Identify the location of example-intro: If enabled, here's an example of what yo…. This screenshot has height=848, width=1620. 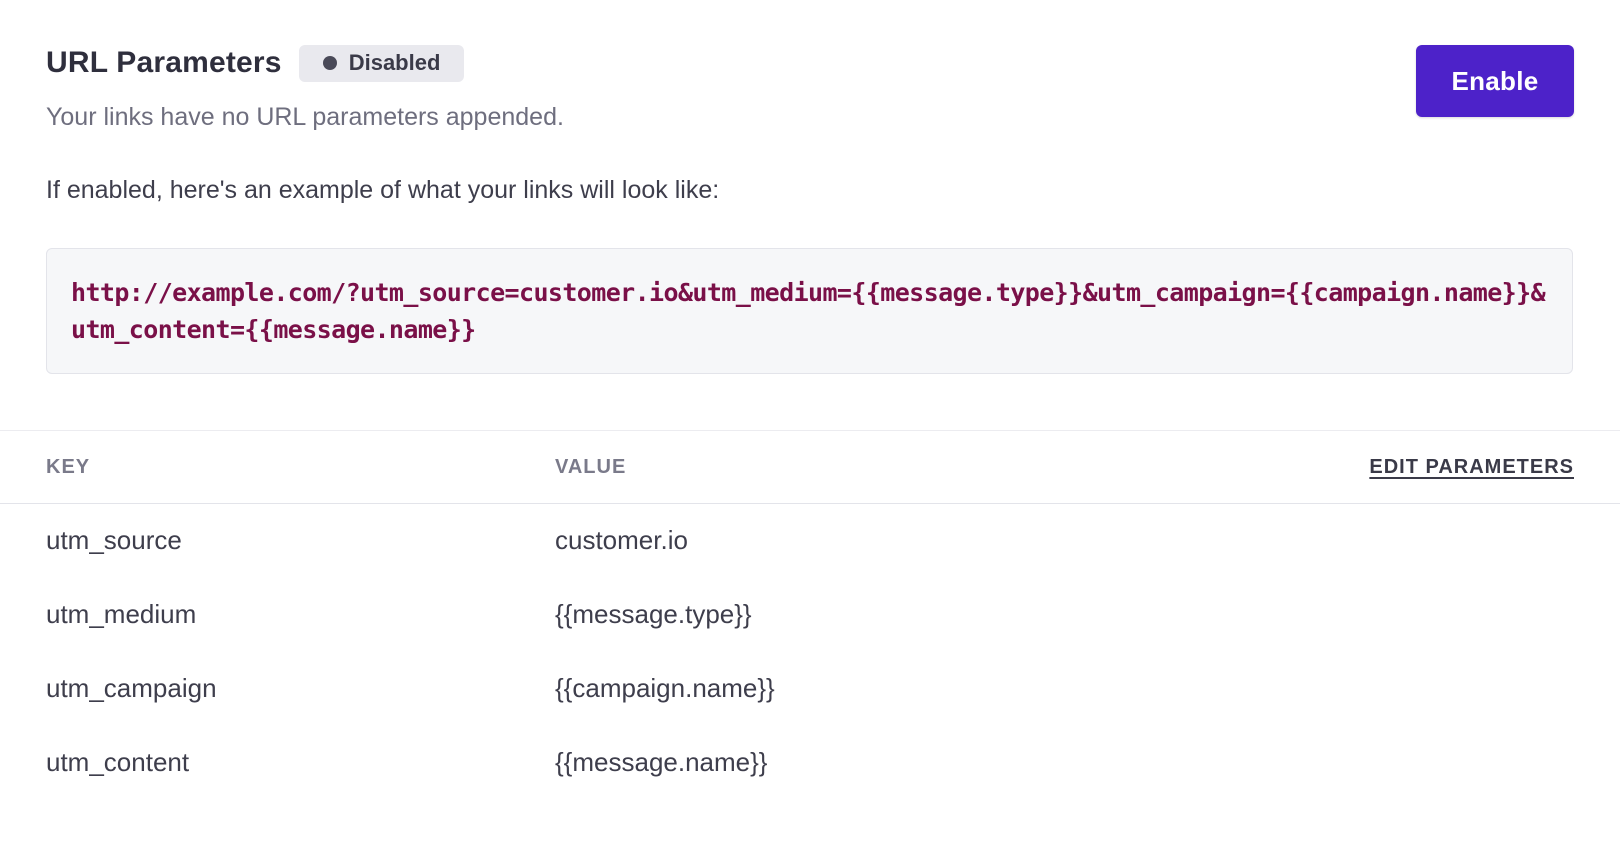
(383, 190).